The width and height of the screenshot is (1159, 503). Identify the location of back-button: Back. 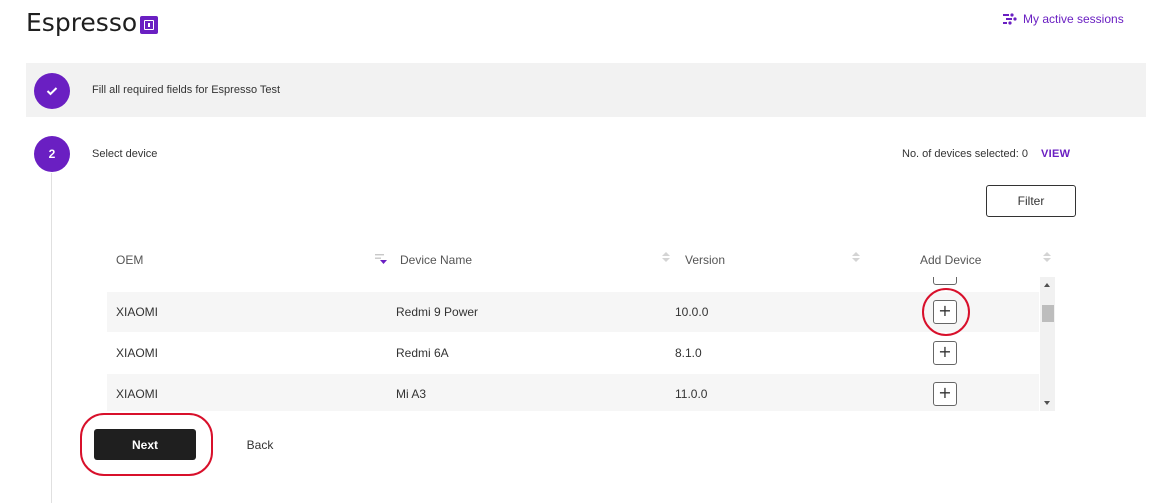
(260, 444).